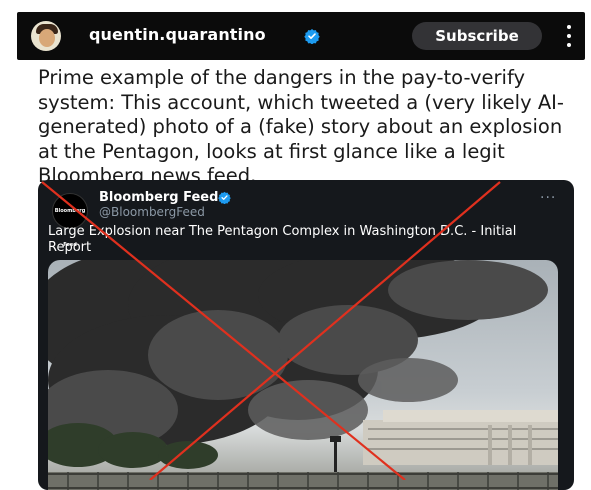  What do you see at coordinates (477, 36) in the screenshot?
I see `subscribe-button: Subscribe` at bounding box center [477, 36].